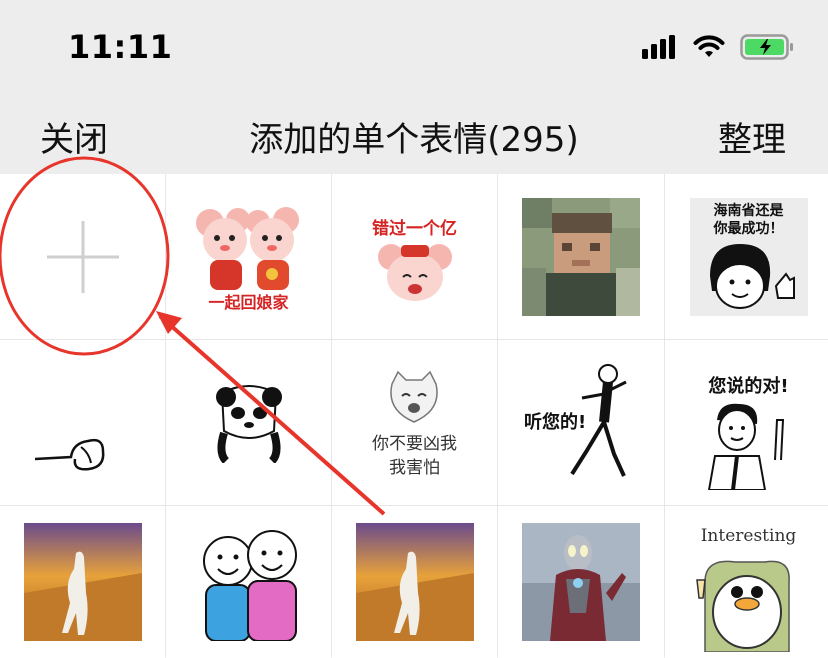  Describe the element at coordinates (748, 536) in the screenshot. I see `sticker-caption: Interesting` at that location.